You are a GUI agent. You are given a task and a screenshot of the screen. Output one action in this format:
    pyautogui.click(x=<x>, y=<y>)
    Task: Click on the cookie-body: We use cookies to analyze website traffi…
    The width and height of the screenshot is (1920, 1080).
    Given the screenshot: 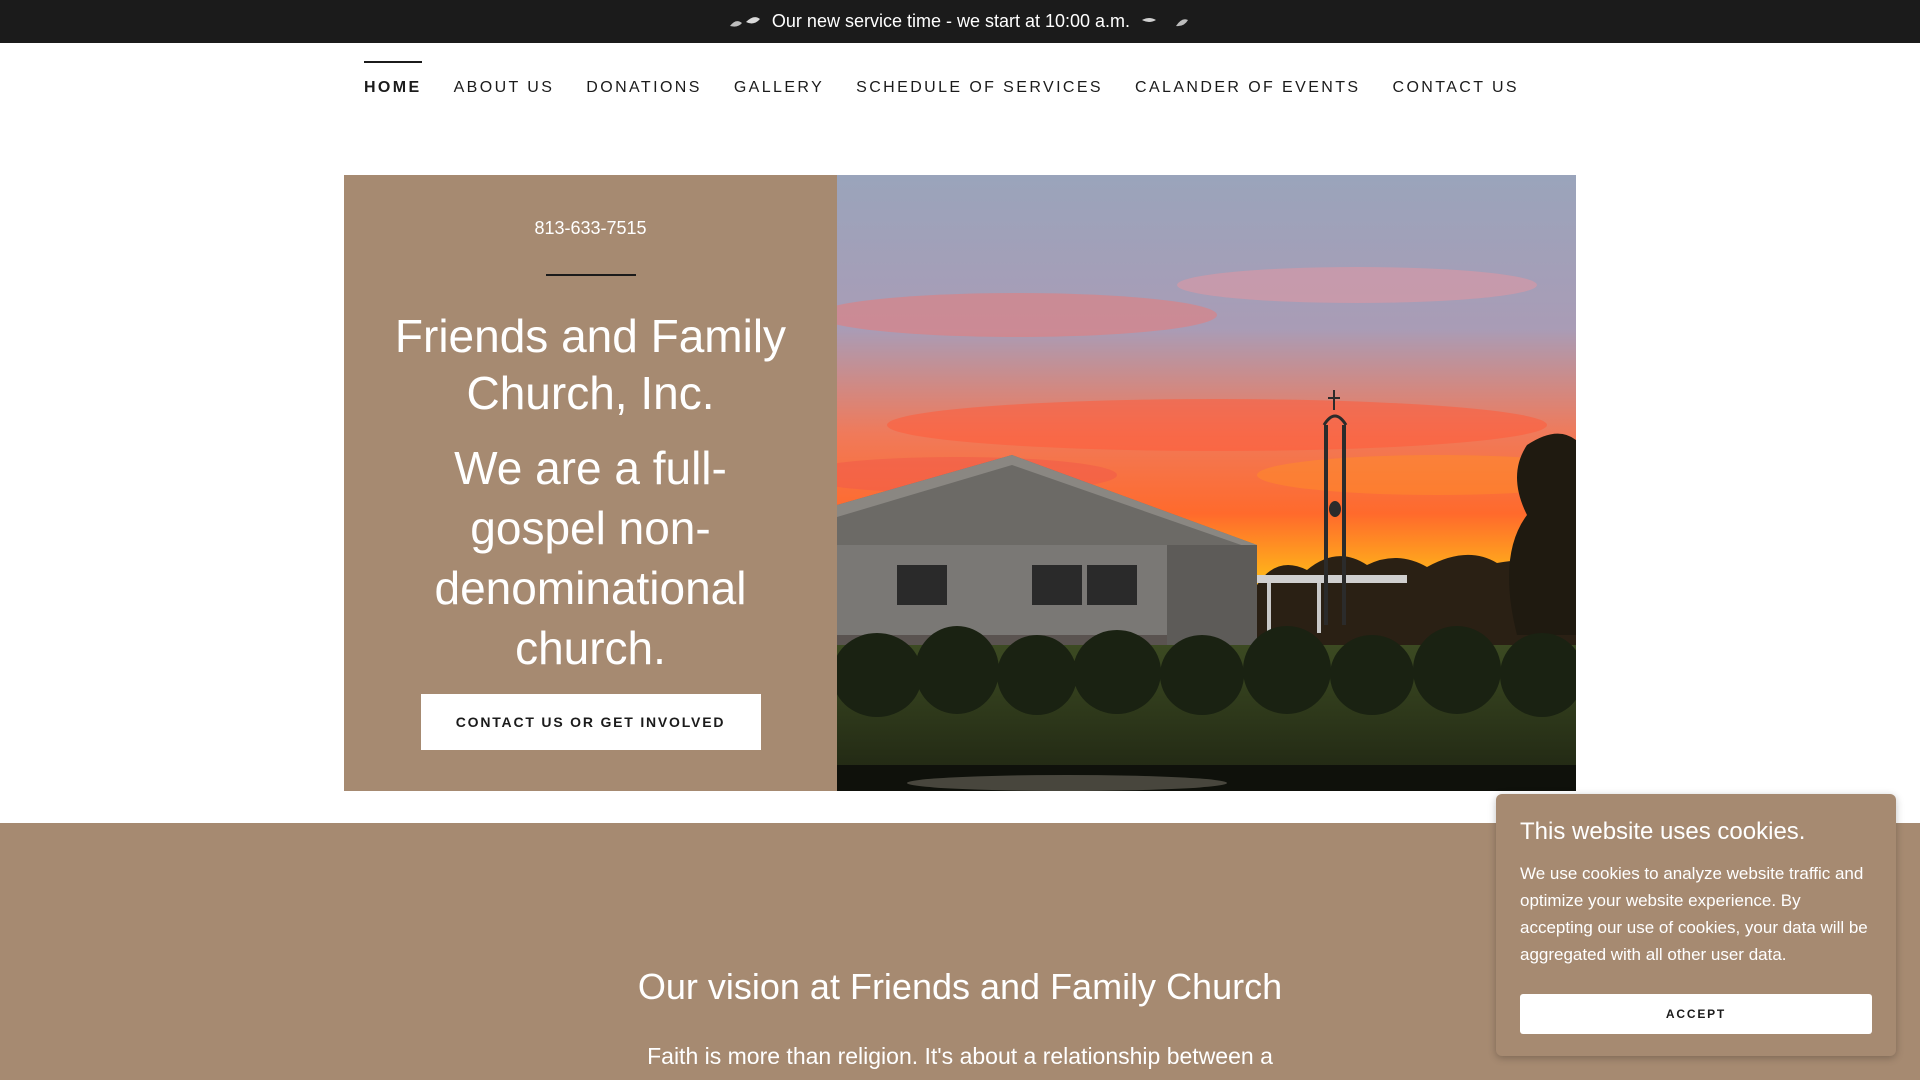 What is the action you would take?
    pyautogui.click(x=1694, y=914)
    